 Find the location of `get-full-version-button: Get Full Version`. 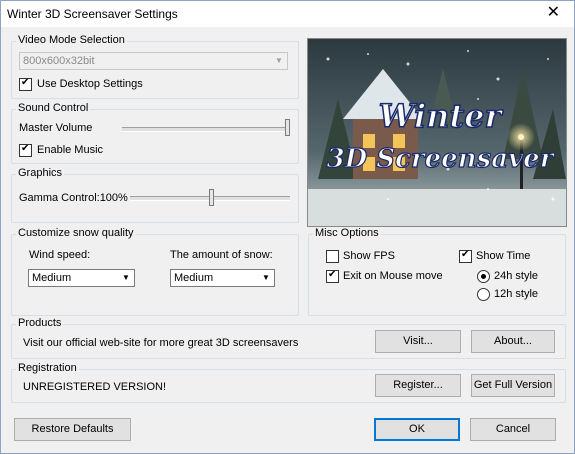

get-full-version-button: Get Full Version is located at coordinates (513, 385).